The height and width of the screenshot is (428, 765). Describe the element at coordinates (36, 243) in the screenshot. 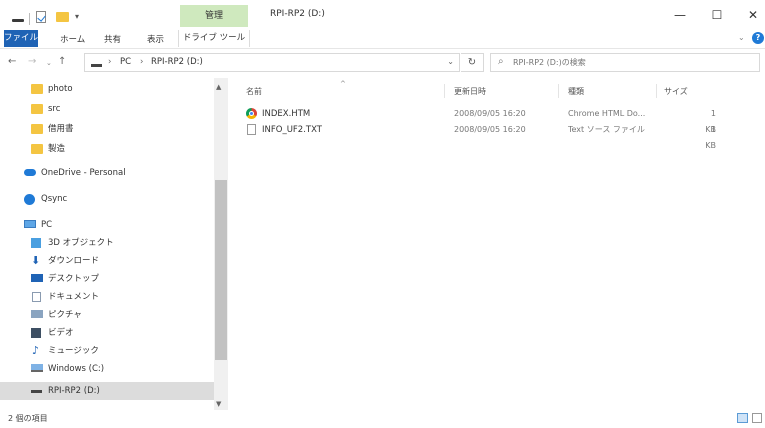

I see `3d-objects-icon` at that location.